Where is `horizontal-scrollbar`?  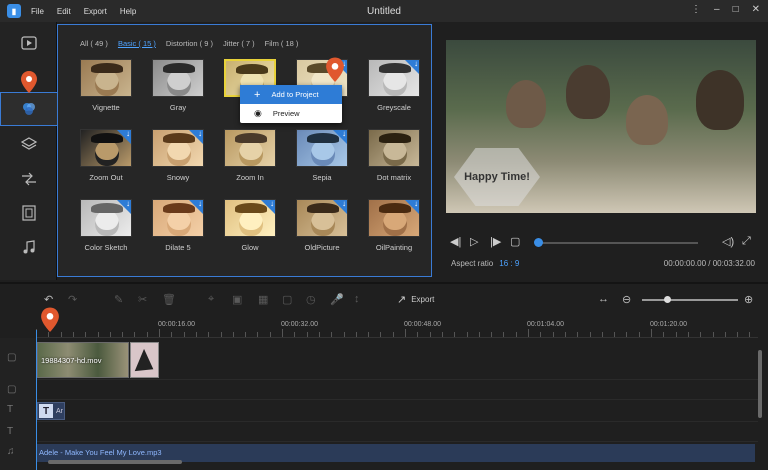
horizontal-scrollbar is located at coordinates (115, 462).